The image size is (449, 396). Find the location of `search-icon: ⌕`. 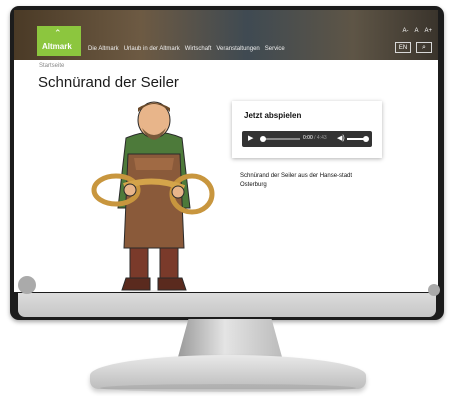

search-icon: ⌕ is located at coordinates (424, 47).